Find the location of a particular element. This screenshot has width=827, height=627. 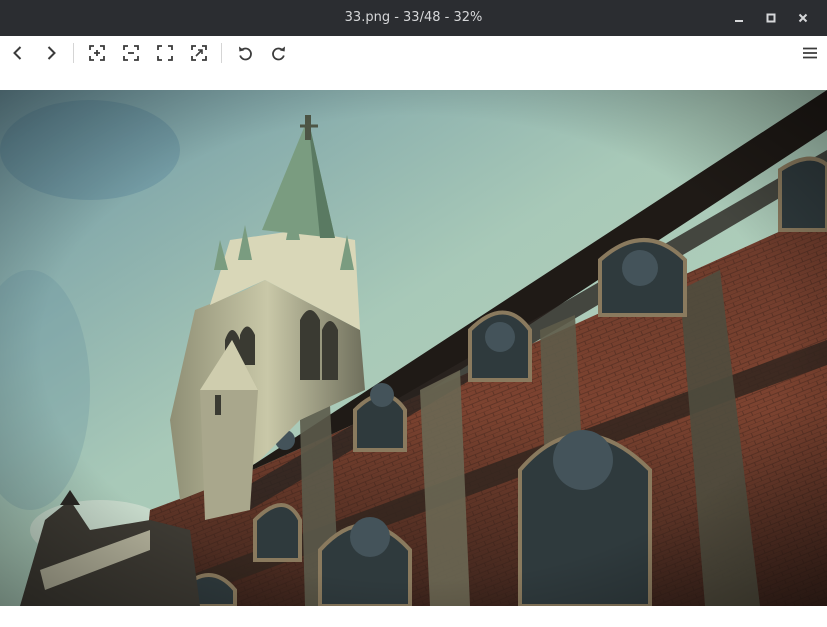

minimize-button is located at coordinates (739, 18).